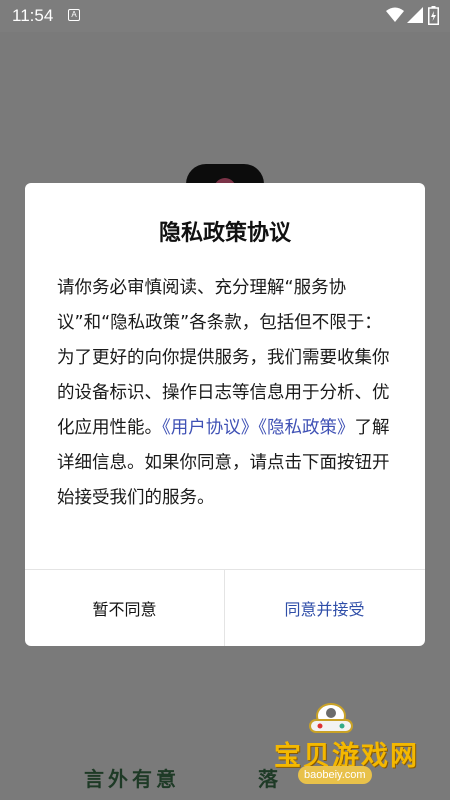 The width and height of the screenshot is (450, 800). I want to click on user-agreement-link: 《用户协议》, so click(210, 428).